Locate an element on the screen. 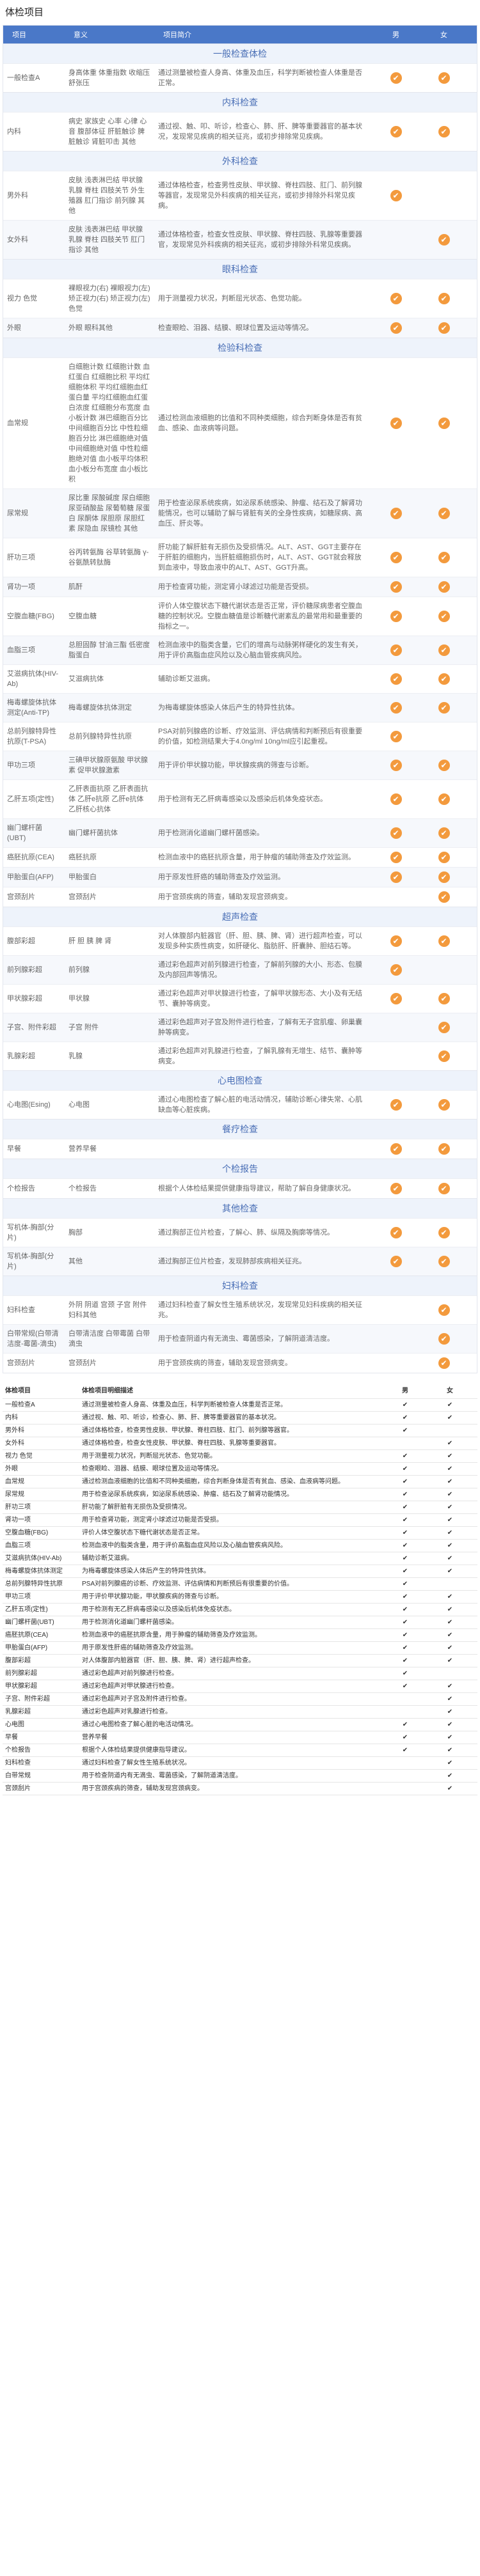 The image size is (480, 2576). plain-item-name: 男外科 is located at coordinates (14, 1431).